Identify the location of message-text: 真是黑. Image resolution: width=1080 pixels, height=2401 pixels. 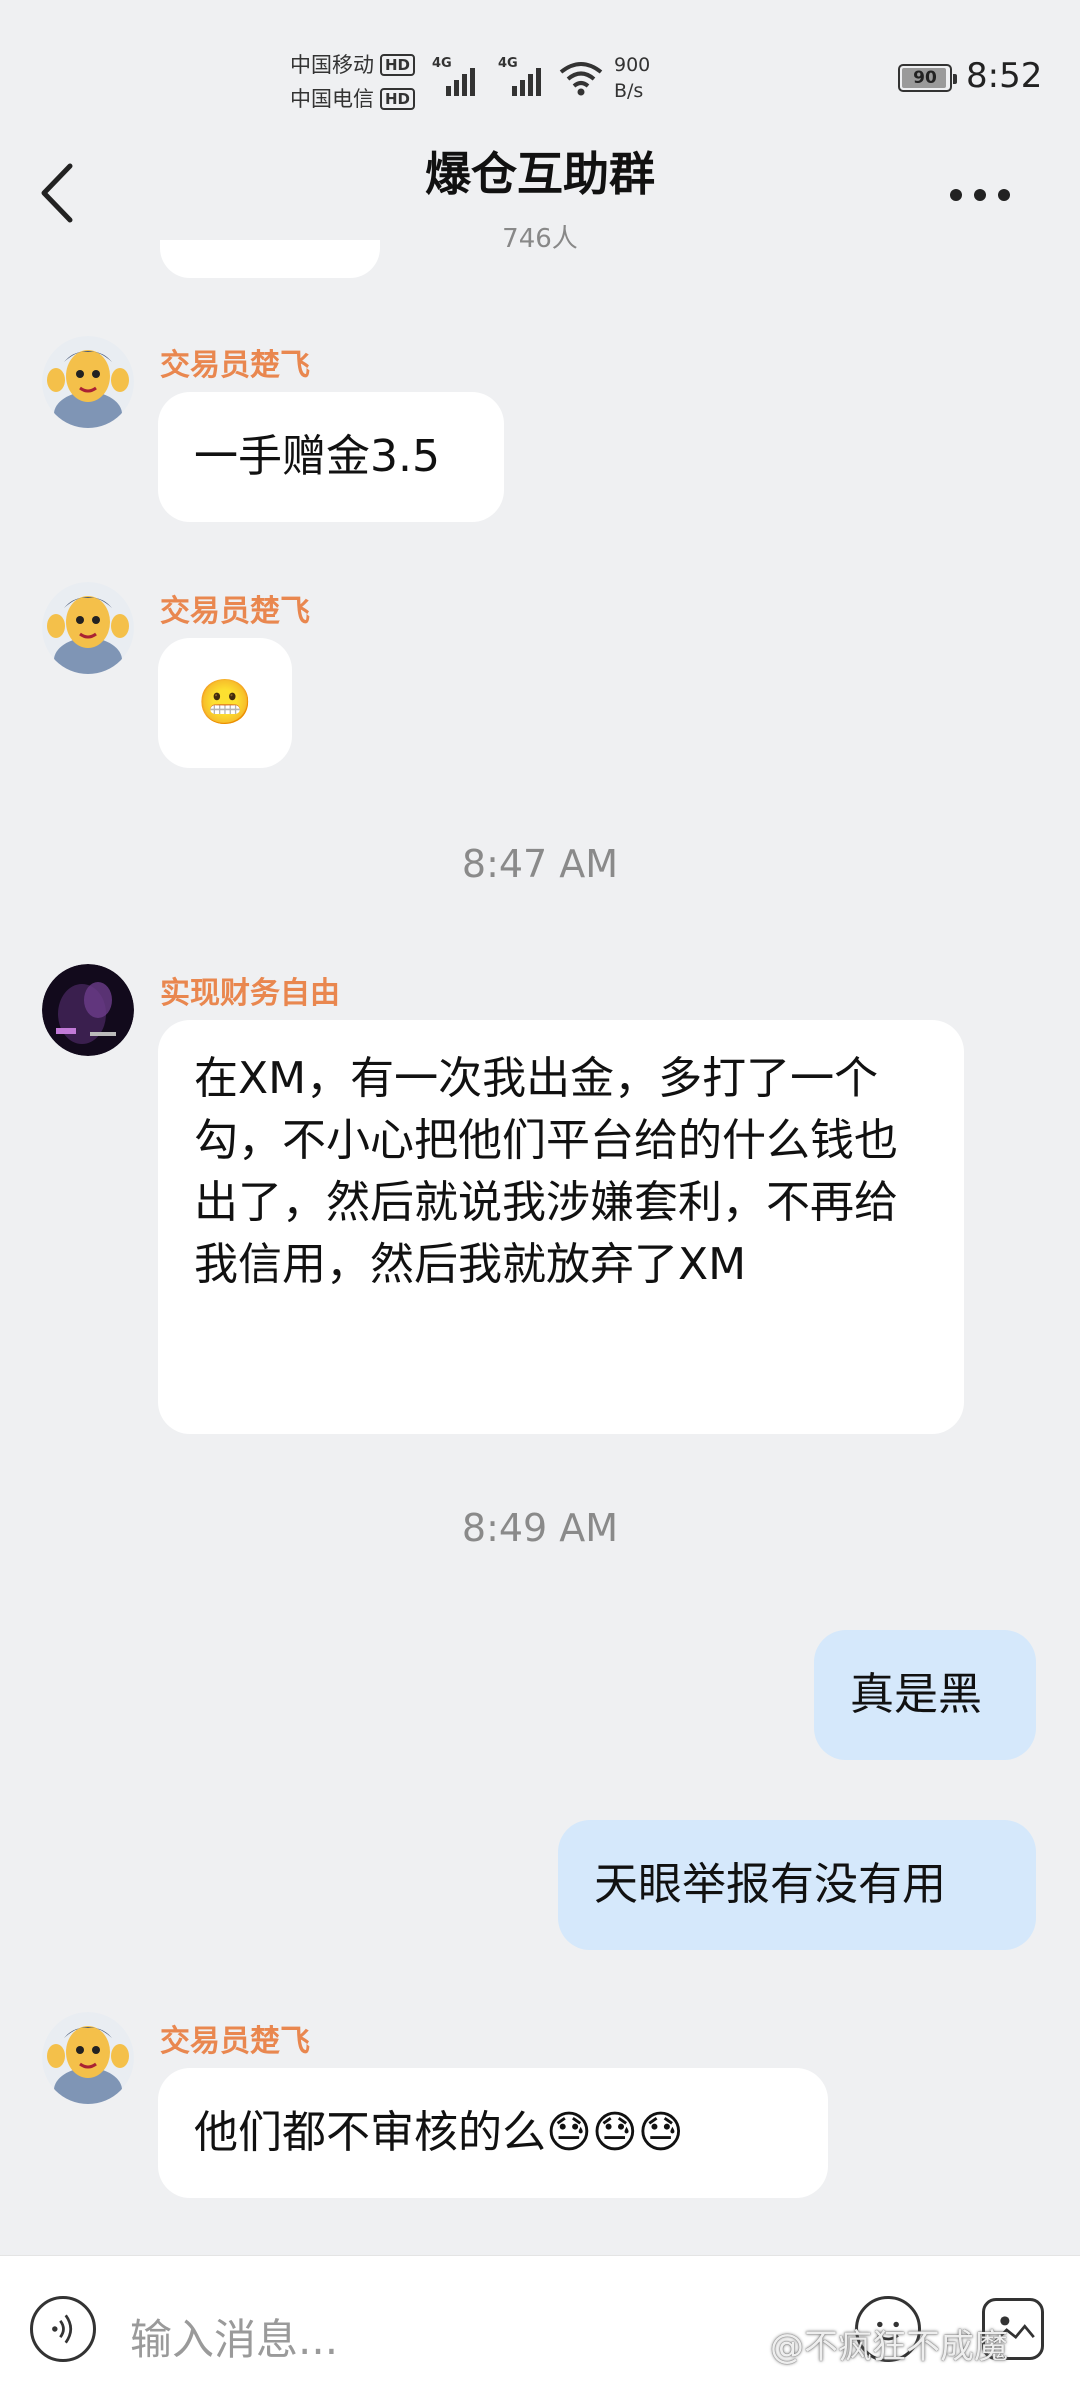
(916, 1694).